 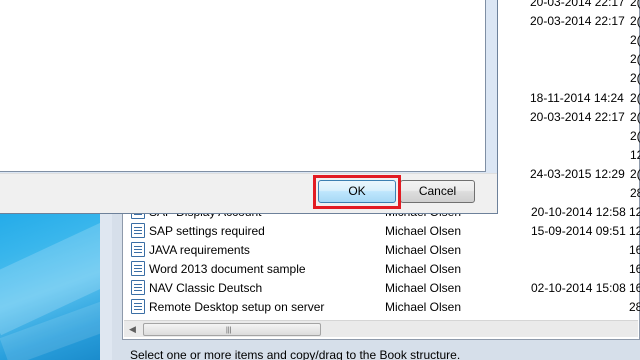 What do you see at coordinates (577, 98) in the screenshot?
I see `date-cell: 18-11-2014 14:24` at bounding box center [577, 98].